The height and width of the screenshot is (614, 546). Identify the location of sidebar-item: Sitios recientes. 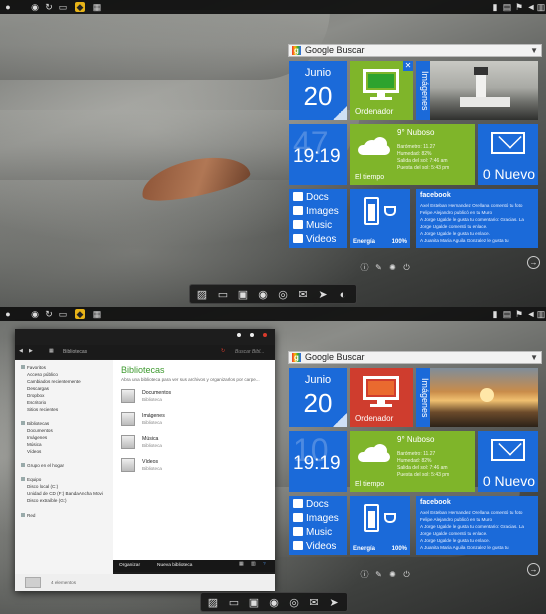
(42, 409).